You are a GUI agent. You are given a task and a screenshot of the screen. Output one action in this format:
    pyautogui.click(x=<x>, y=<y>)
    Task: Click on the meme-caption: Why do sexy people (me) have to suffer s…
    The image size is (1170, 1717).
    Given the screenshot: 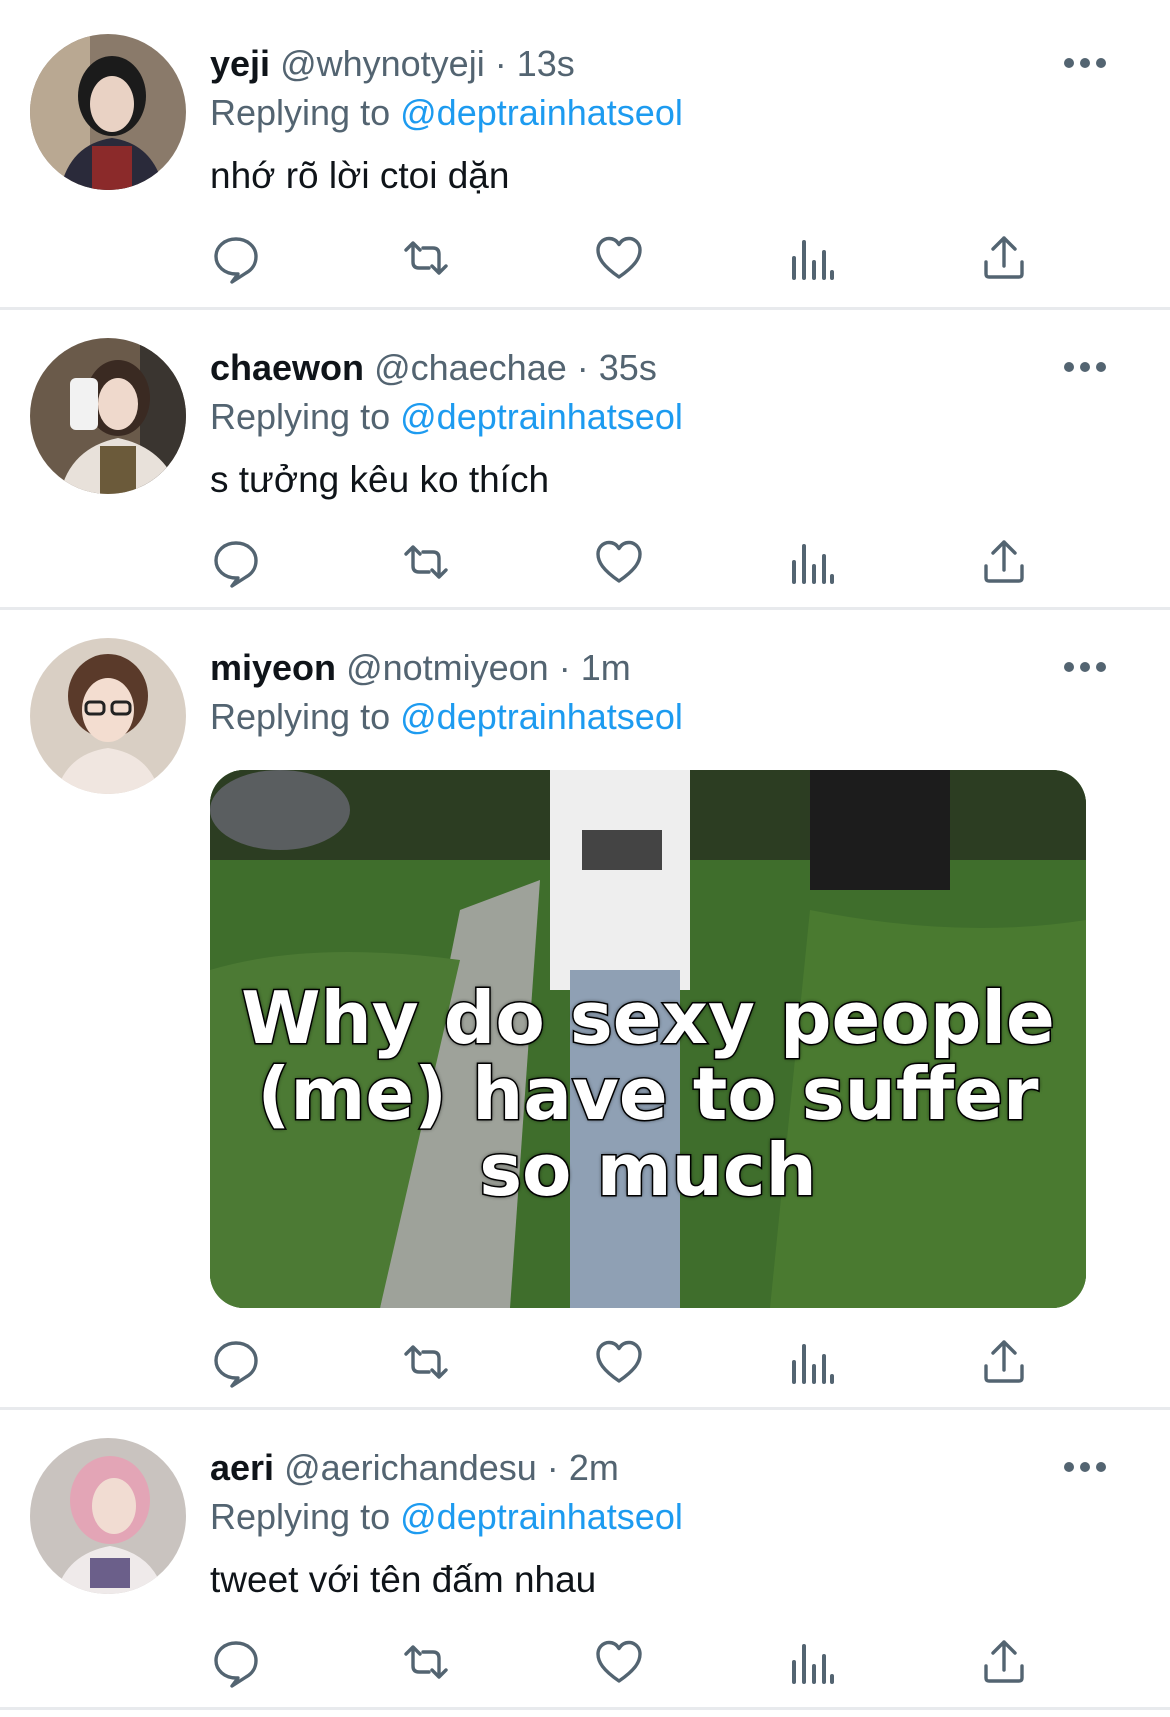 What is the action you would take?
    pyautogui.click(x=648, y=1094)
    